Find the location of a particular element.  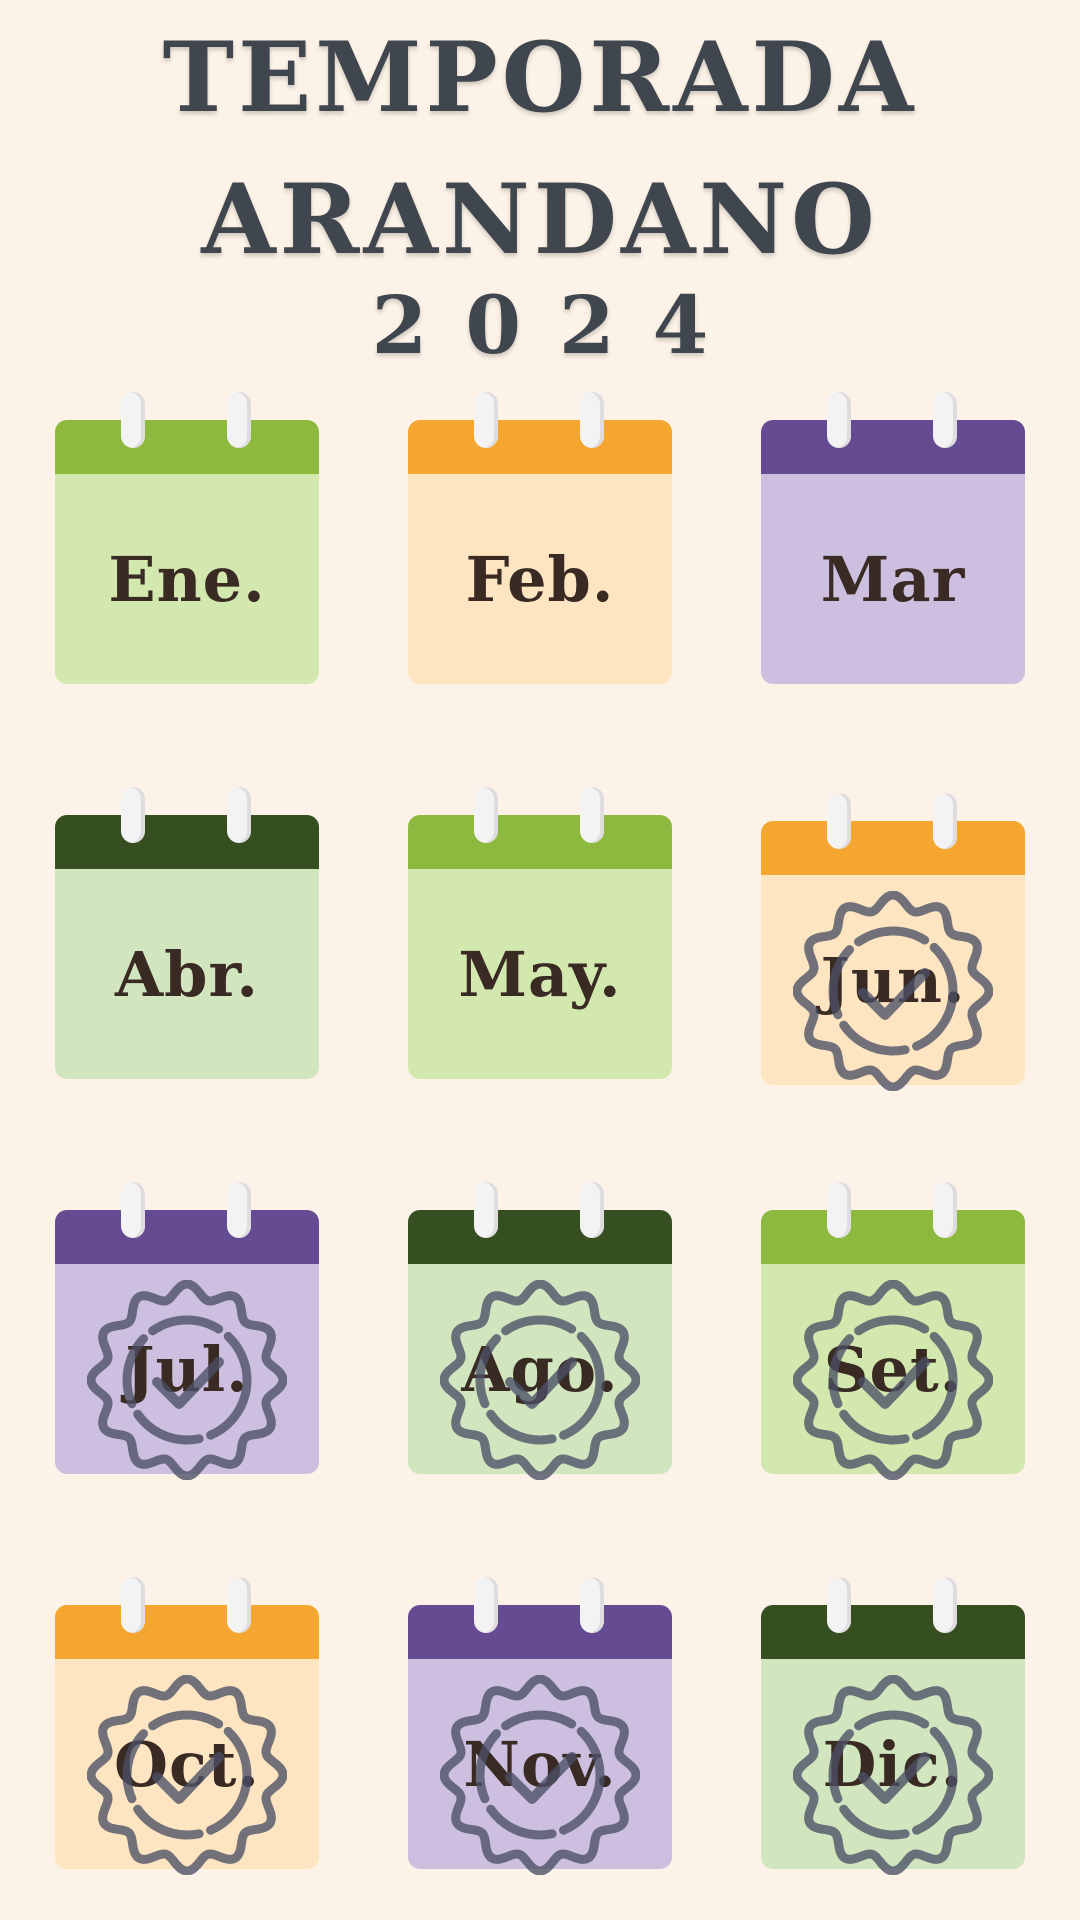

month-card: Abr. is located at coordinates (187, 933).